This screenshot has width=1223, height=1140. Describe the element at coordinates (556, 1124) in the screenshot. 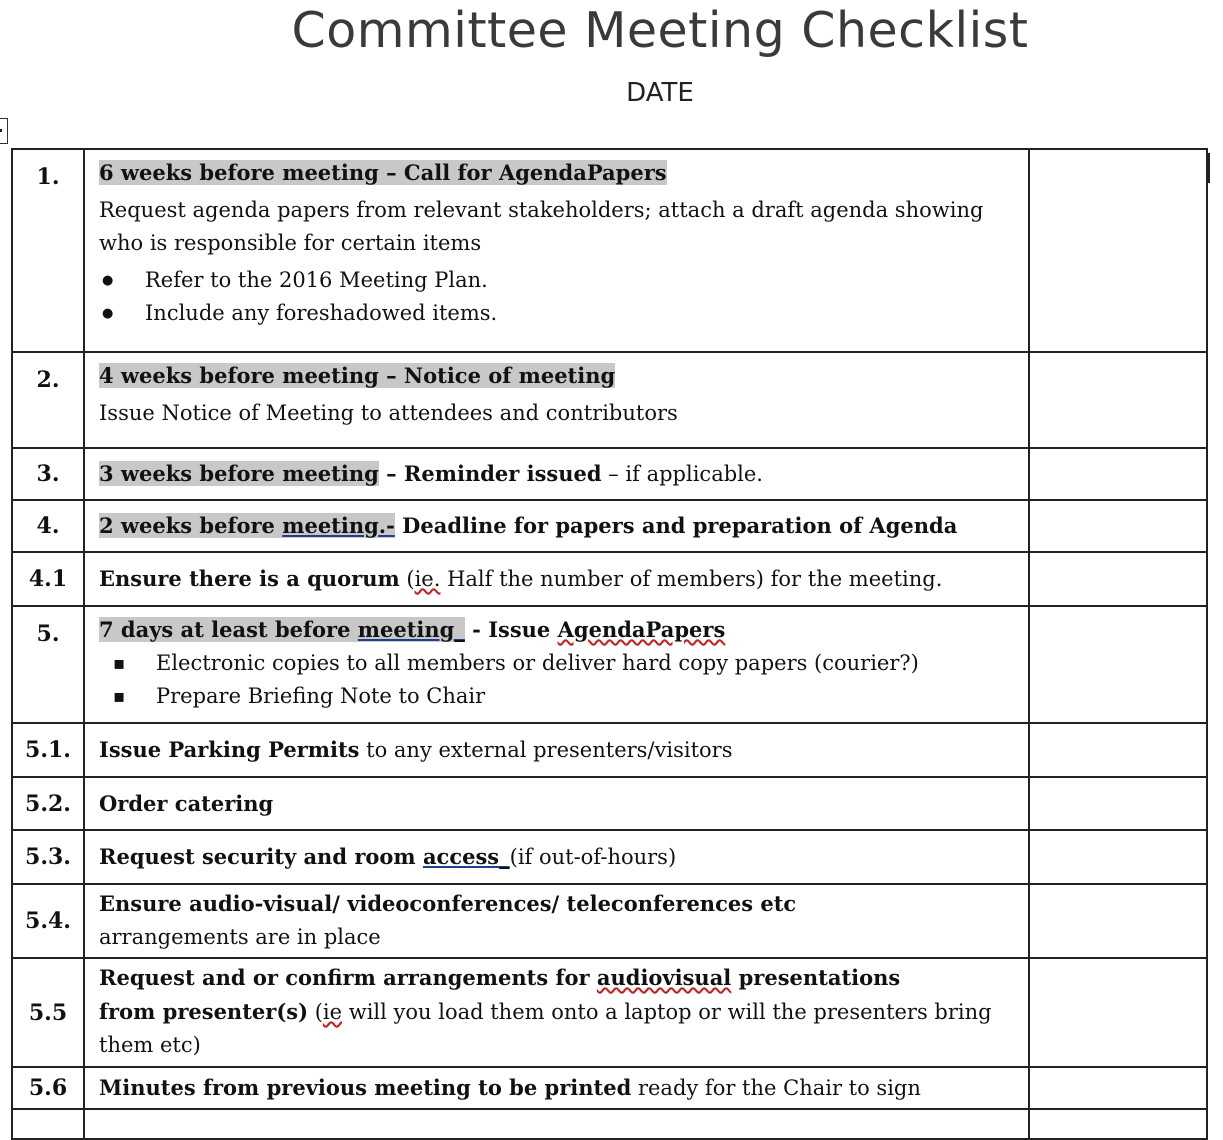

I see `row-content` at that location.